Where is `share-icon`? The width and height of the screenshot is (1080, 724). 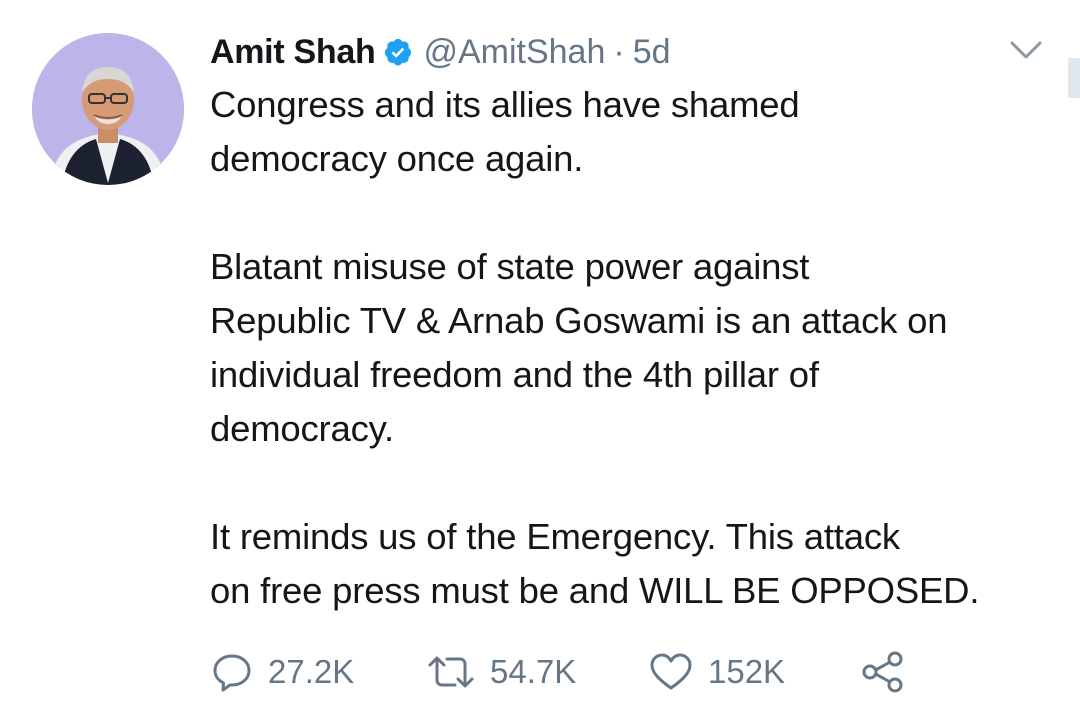 share-icon is located at coordinates (882, 672).